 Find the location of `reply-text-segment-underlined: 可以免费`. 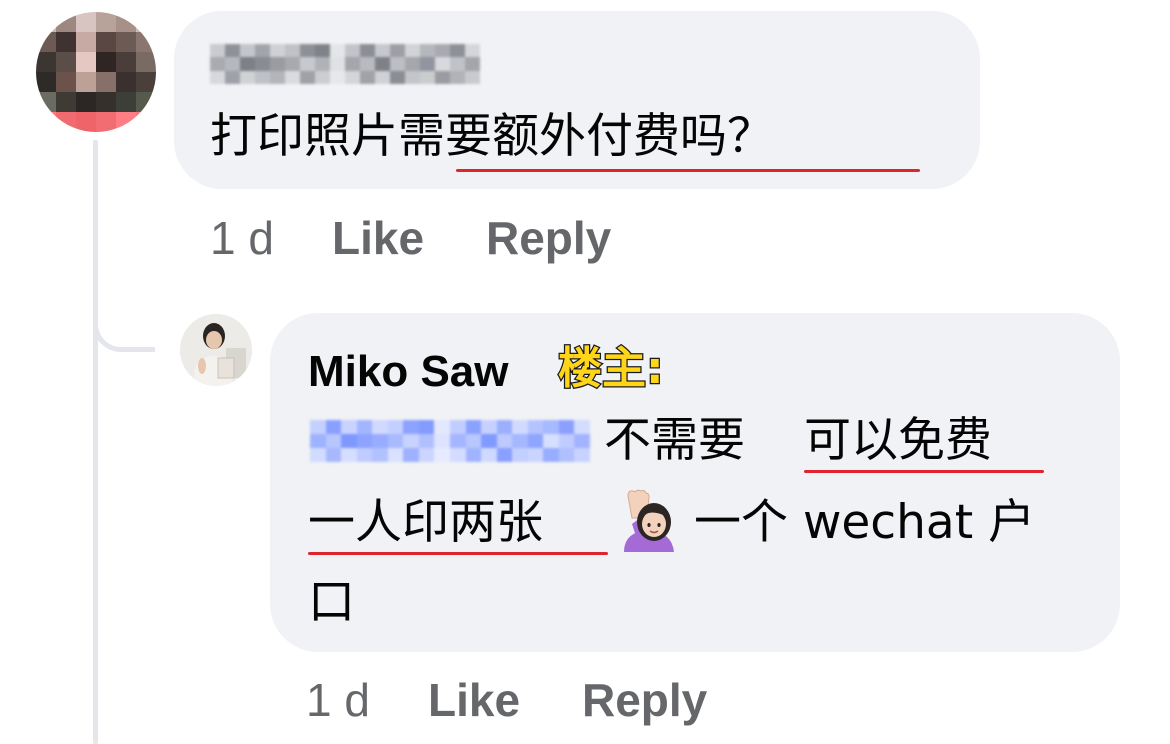

reply-text-segment-underlined: 可以免费 is located at coordinates (898, 440).